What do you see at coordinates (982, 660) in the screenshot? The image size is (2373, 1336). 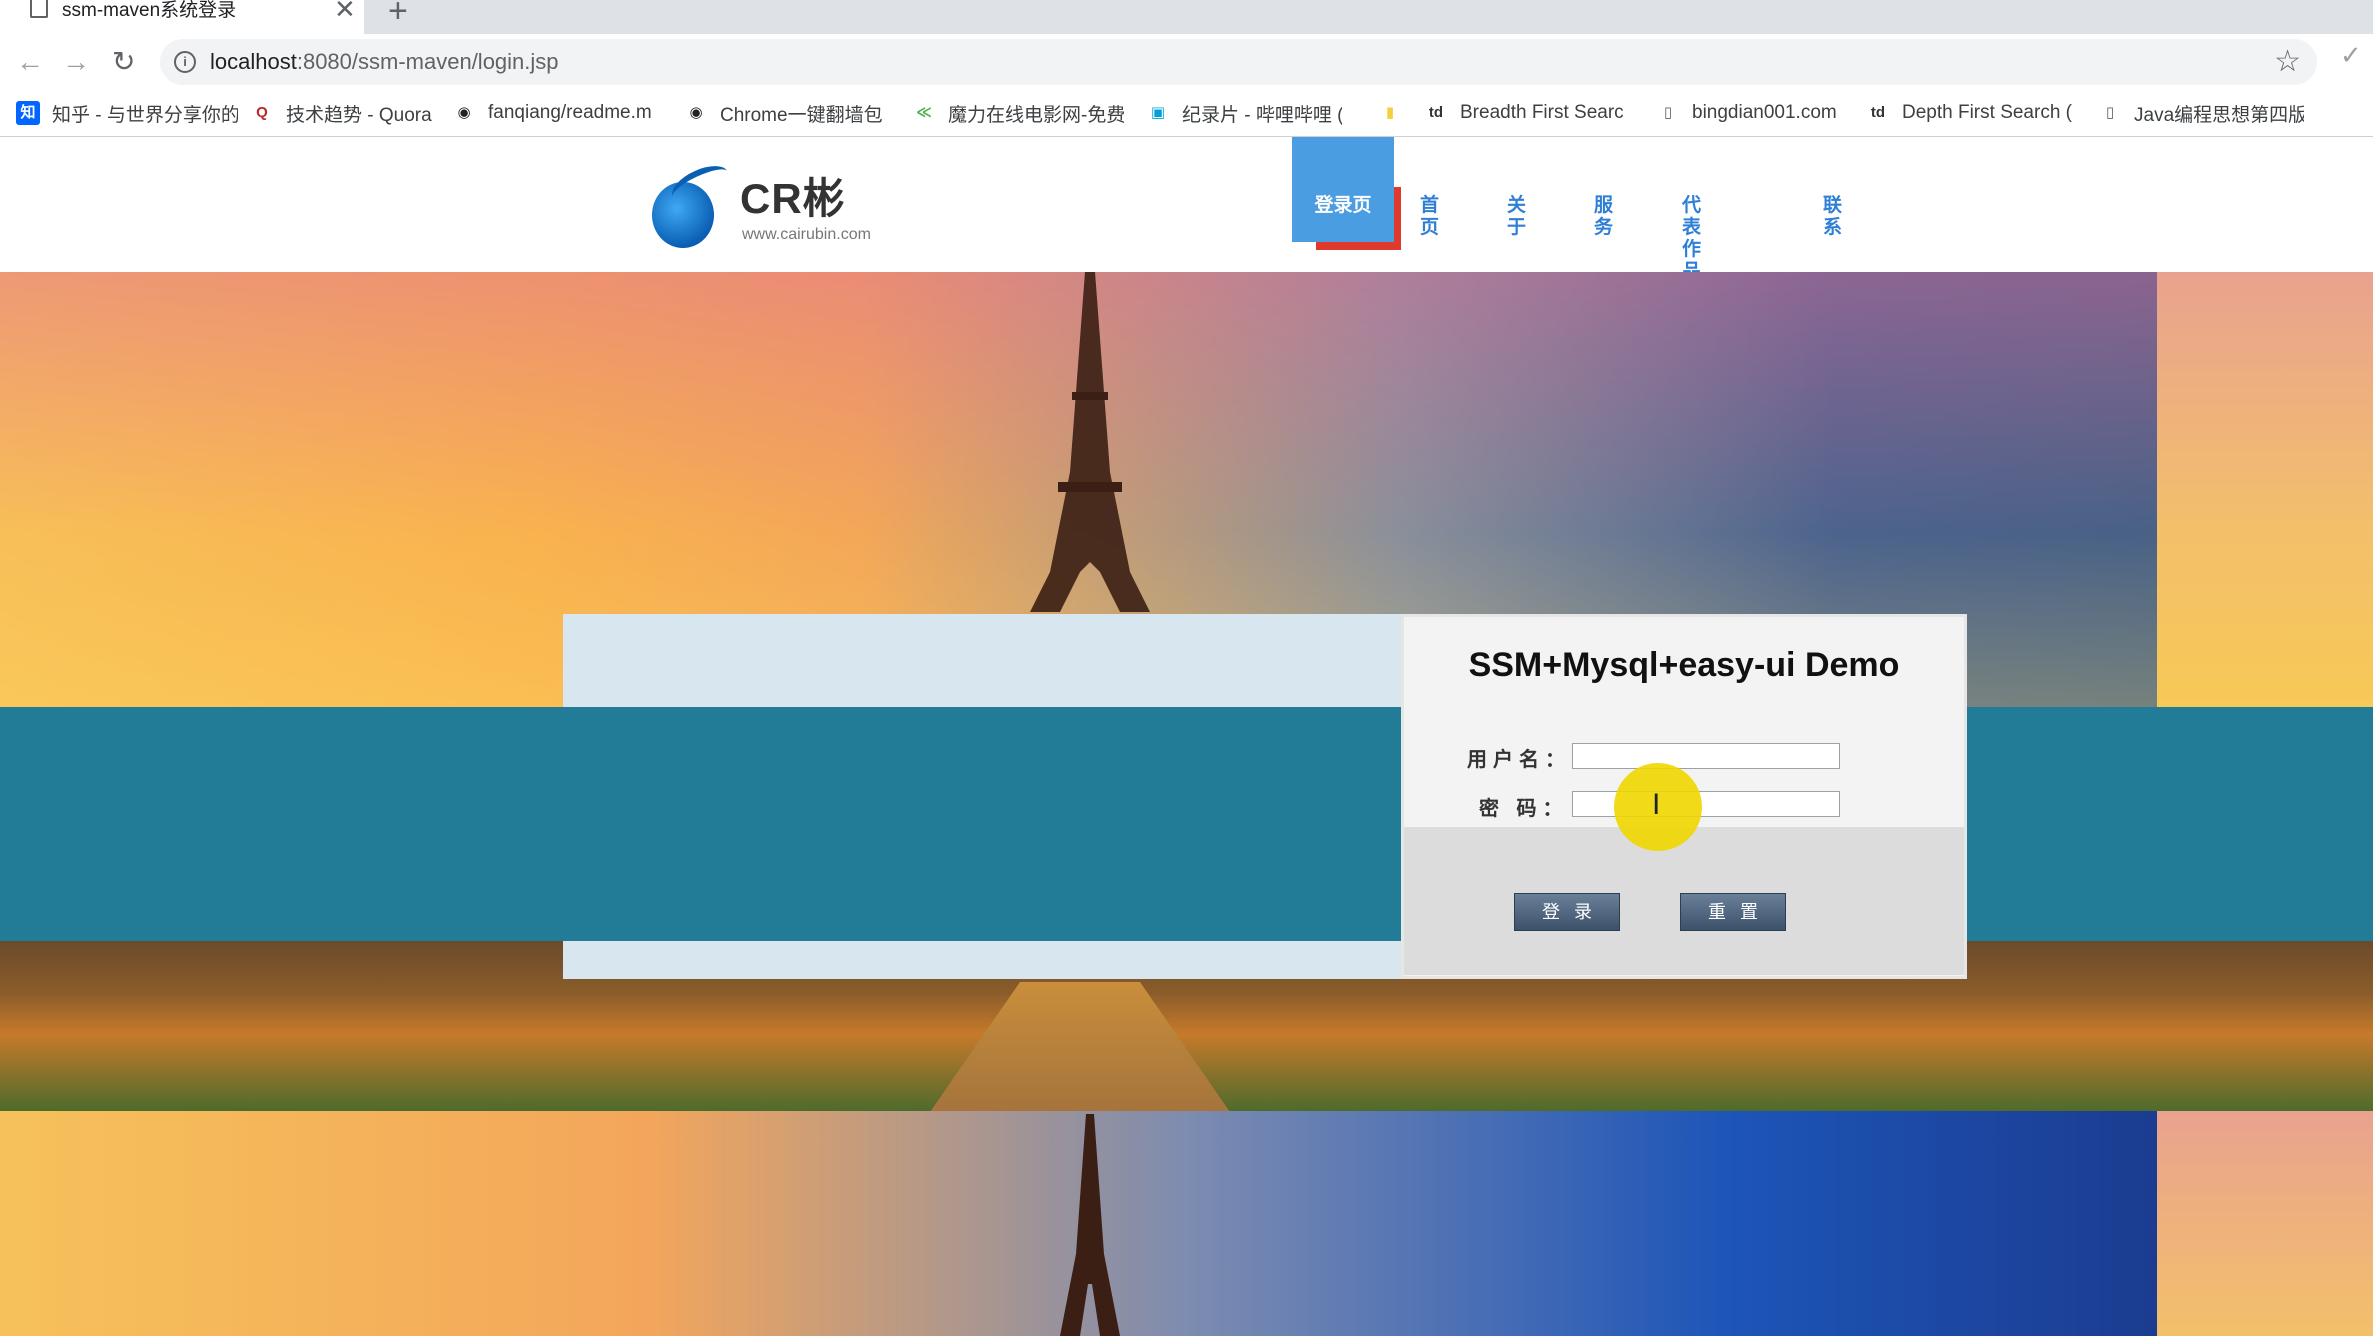 I see `login-left-panel` at bounding box center [982, 660].